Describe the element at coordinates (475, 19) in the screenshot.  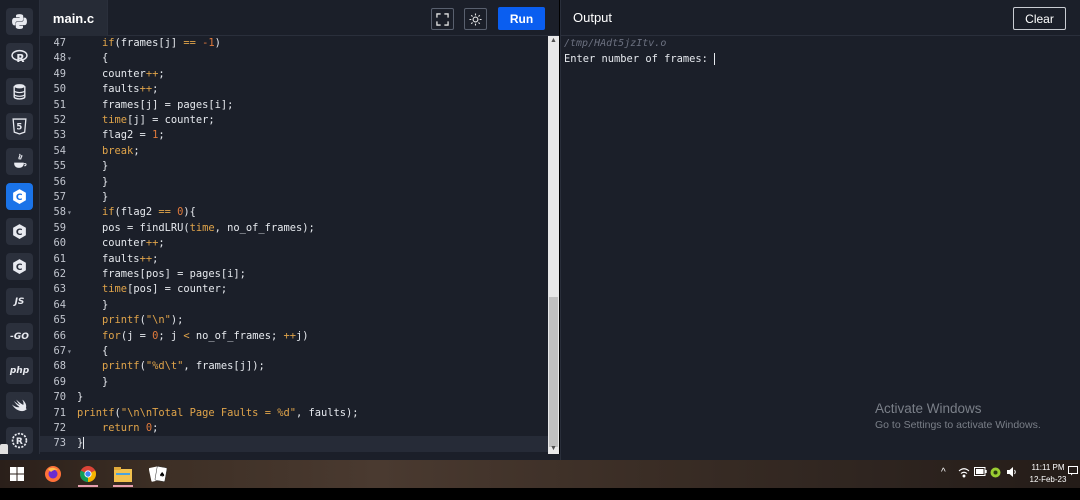
I see `theme-toggle-button` at that location.